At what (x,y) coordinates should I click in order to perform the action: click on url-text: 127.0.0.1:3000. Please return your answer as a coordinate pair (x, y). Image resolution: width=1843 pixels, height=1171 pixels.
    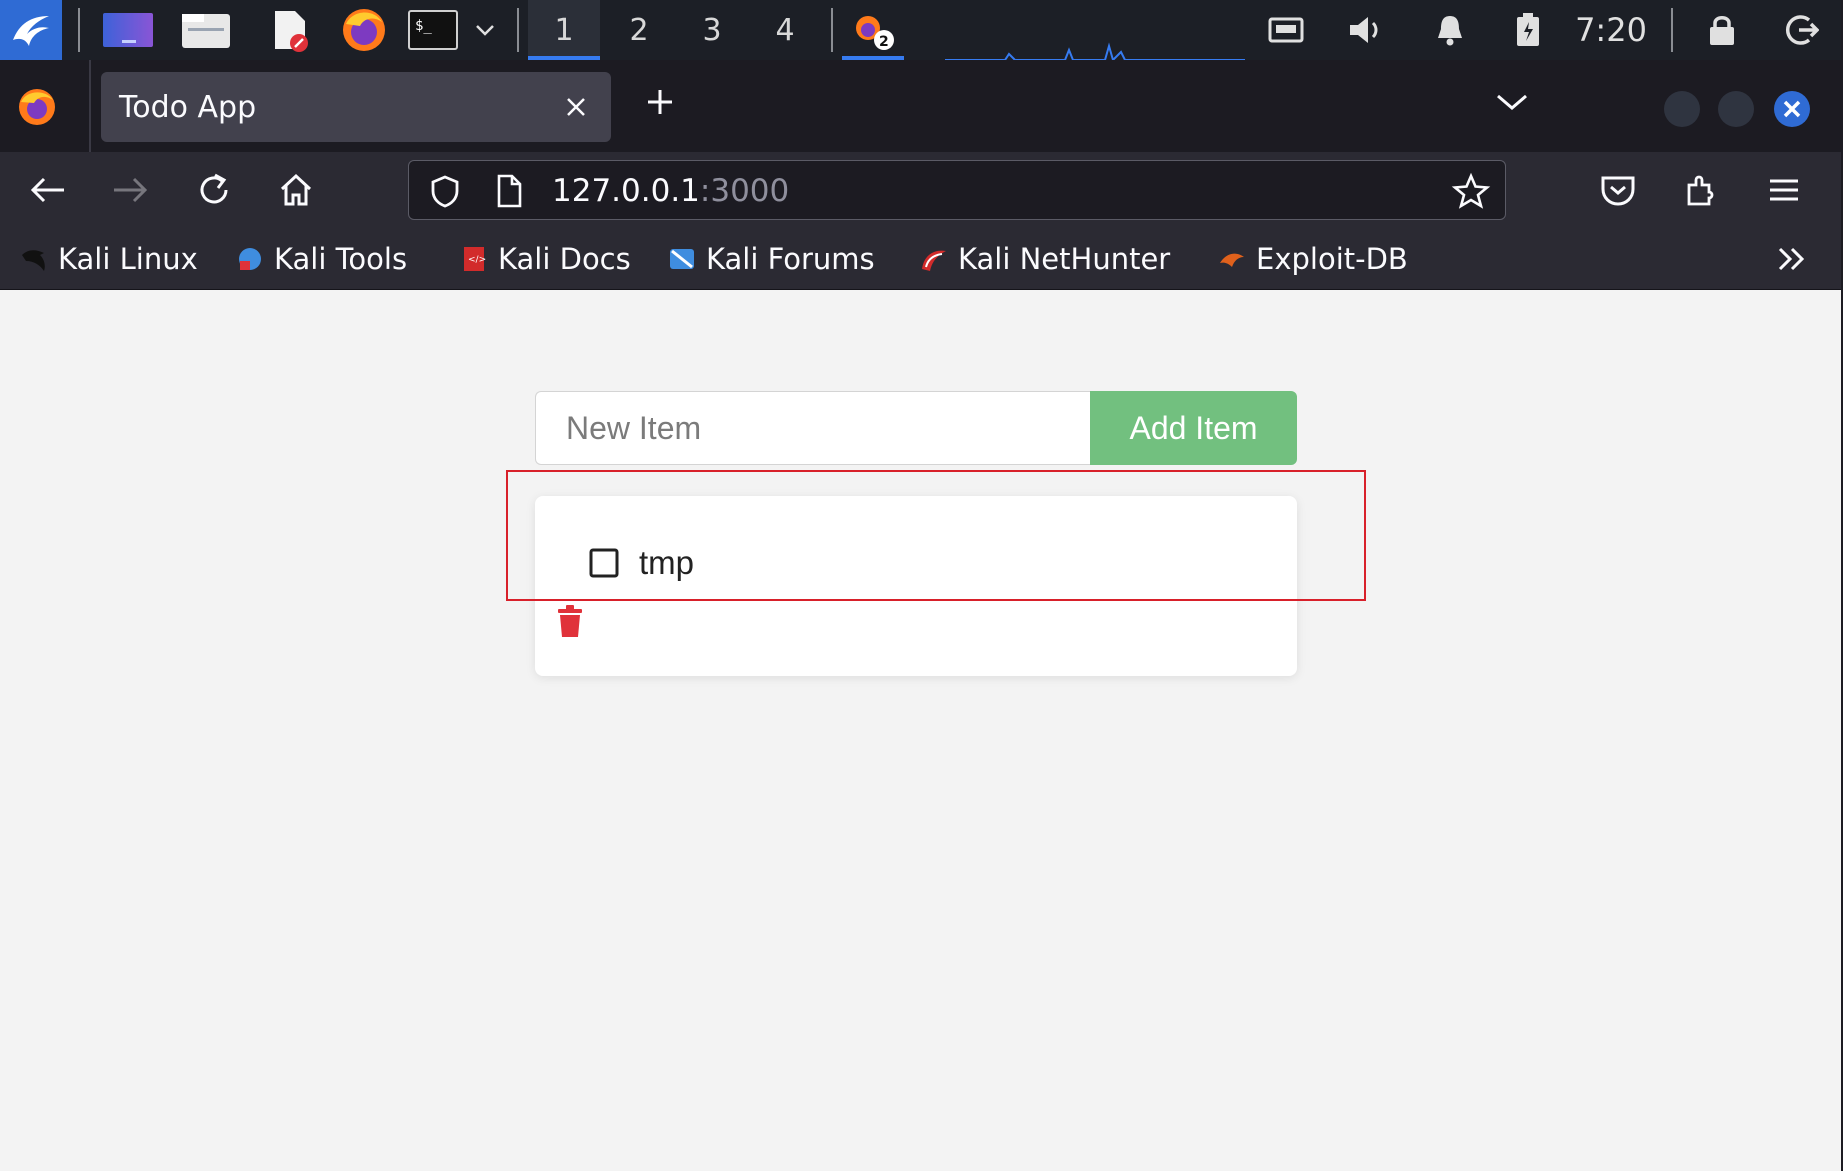
    Looking at the image, I should click on (670, 191).